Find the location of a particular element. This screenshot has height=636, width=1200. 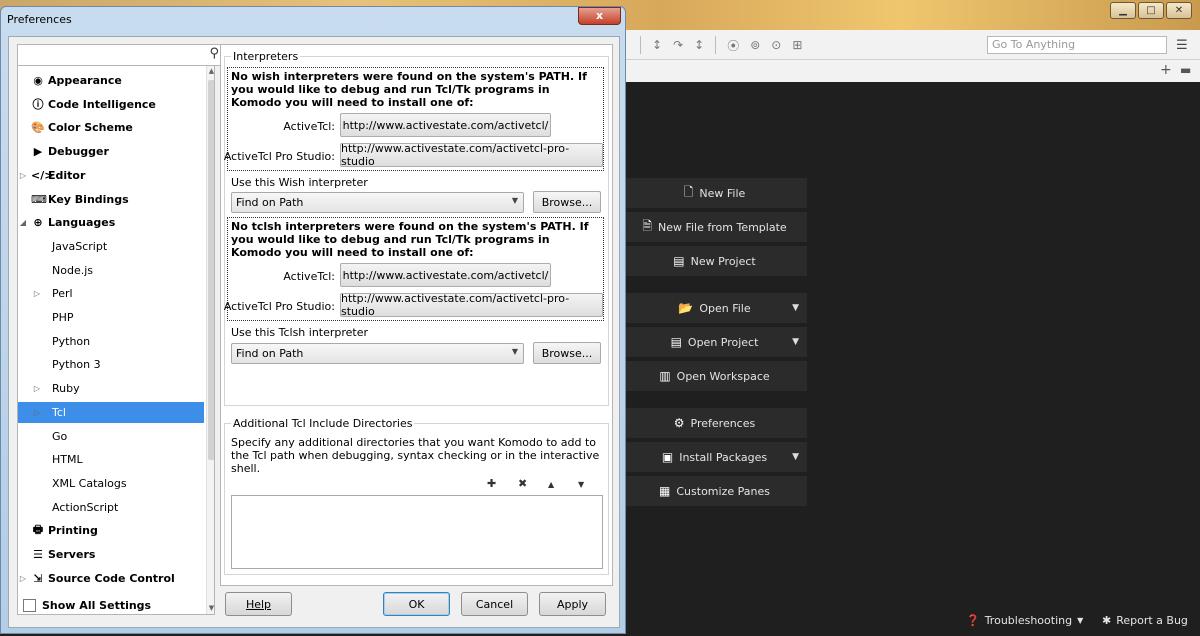

search-icon: ⚲ is located at coordinates (214, 53).